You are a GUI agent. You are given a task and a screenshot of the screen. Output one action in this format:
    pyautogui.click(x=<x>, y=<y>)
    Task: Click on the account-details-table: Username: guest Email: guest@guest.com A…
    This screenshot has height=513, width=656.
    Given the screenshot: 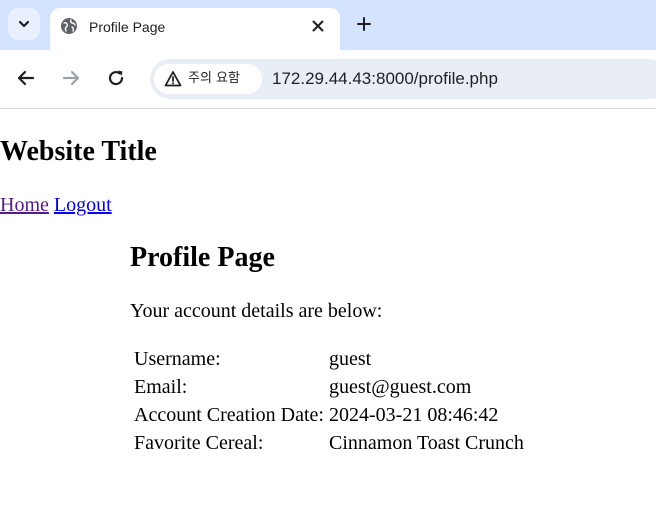 What is the action you would take?
    pyautogui.click(x=329, y=401)
    